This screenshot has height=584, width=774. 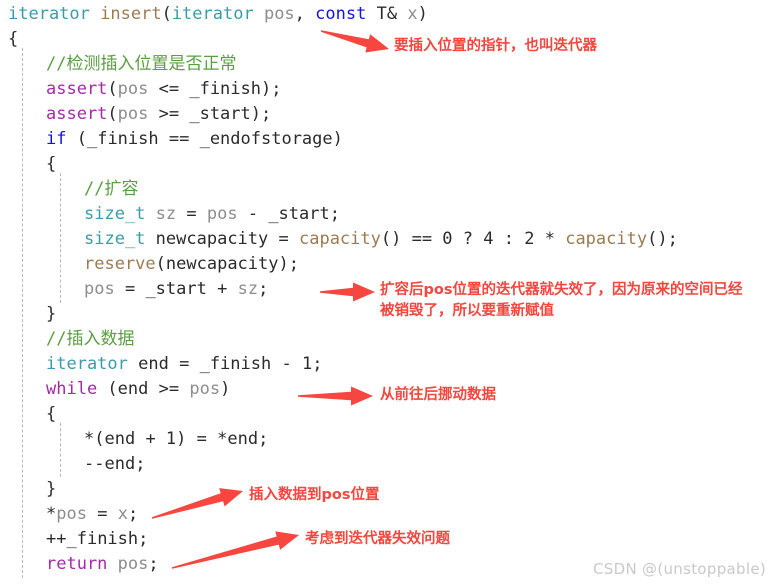 I want to click on code-token: ) = *, so click(x=202, y=439).